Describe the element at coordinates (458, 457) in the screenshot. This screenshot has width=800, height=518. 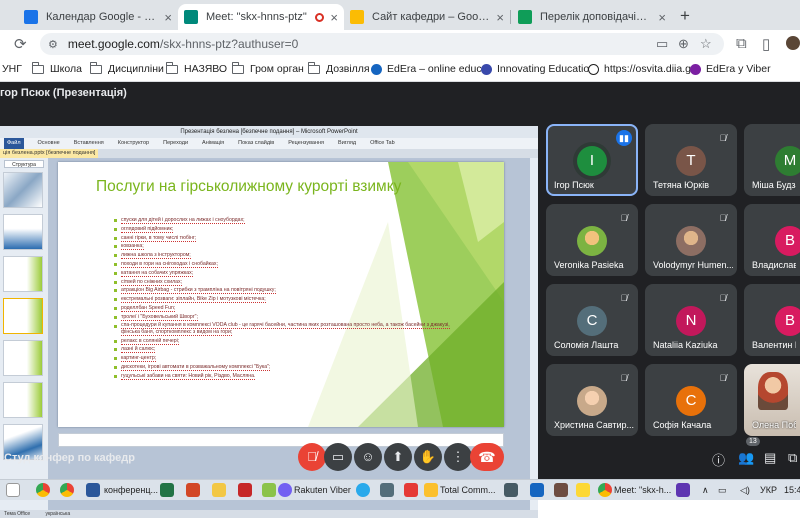
I see `more-options-button: ⋮` at that location.